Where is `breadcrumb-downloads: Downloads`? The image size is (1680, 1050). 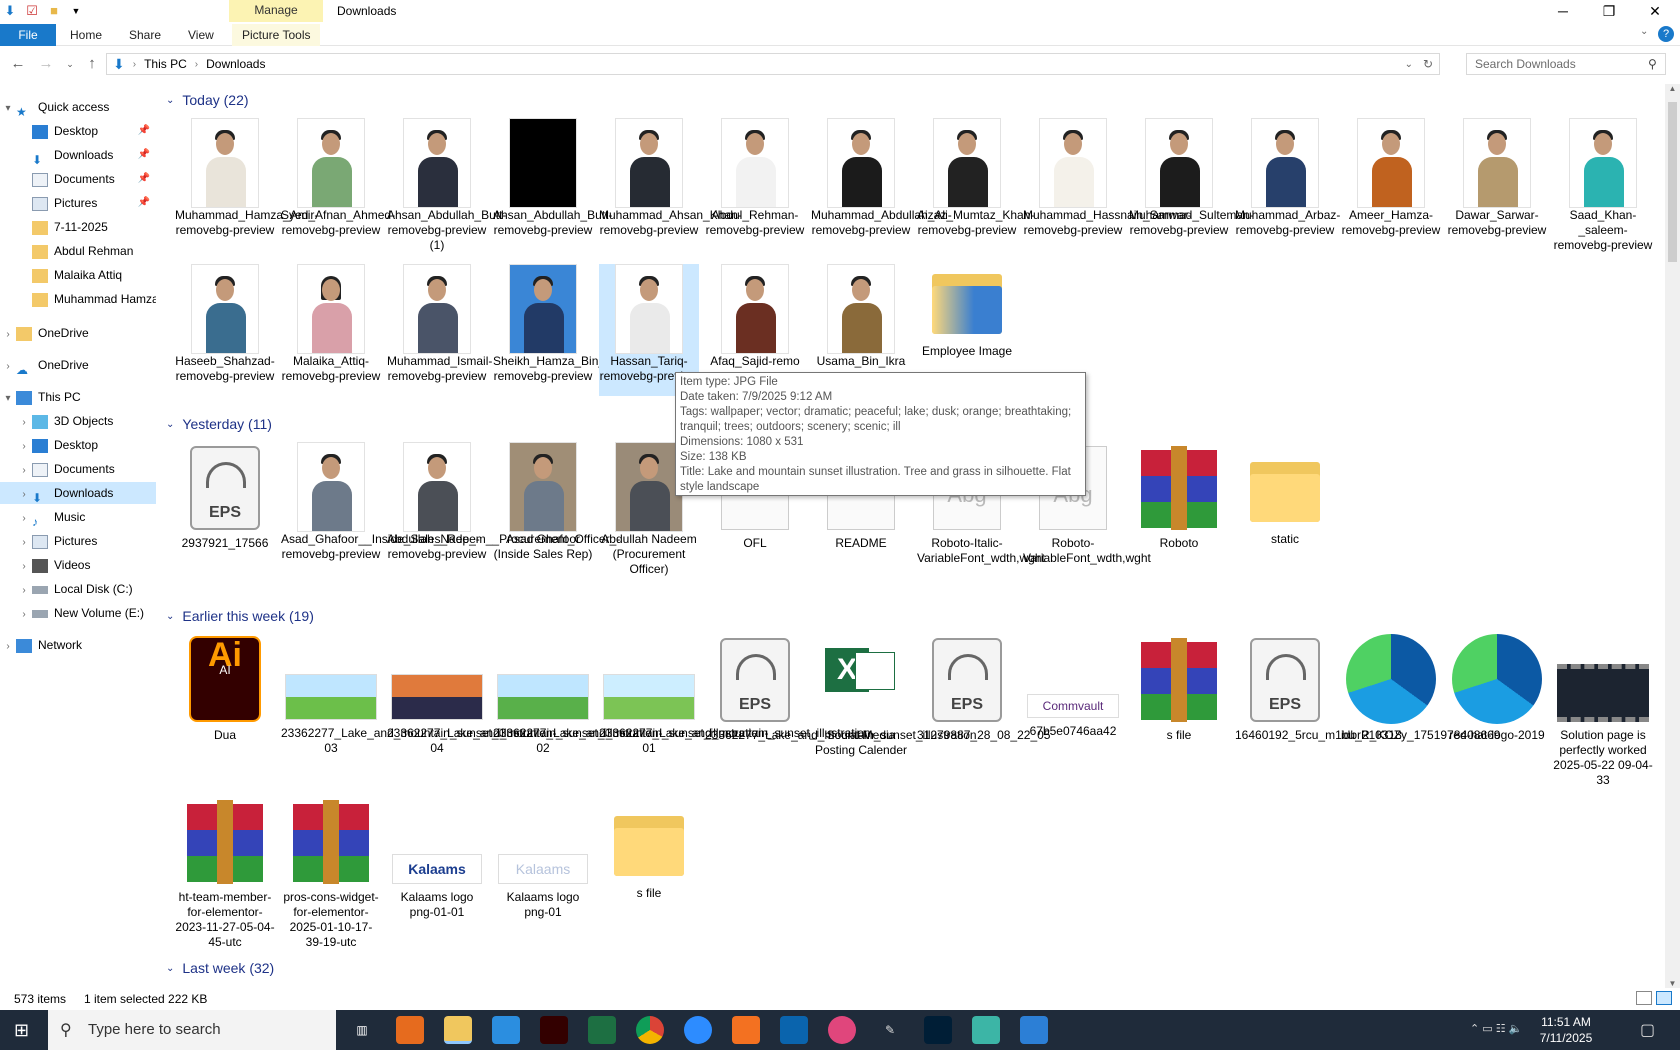 breadcrumb-downloads: Downloads is located at coordinates (235, 64).